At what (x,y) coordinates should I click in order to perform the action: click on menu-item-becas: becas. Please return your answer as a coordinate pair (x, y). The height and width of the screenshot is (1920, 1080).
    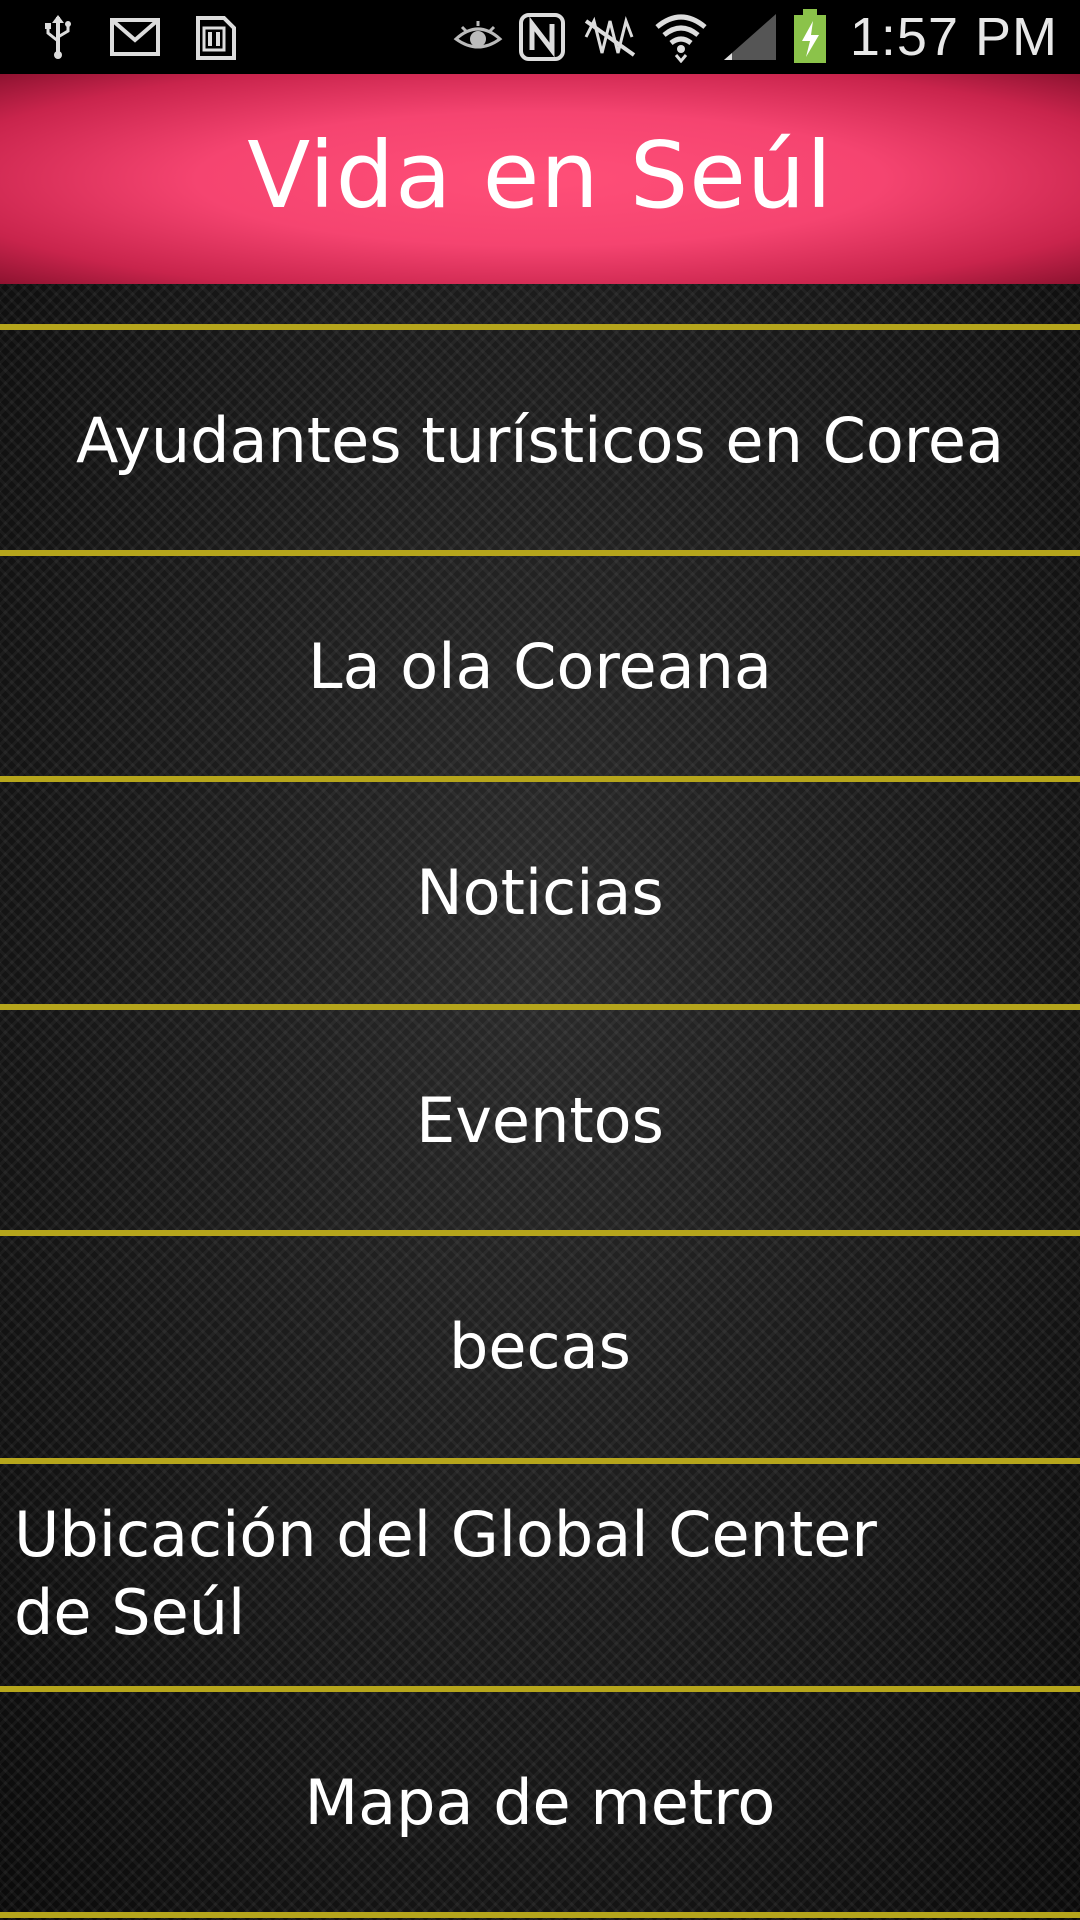
    Looking at the image, I should click on (540, 1346).